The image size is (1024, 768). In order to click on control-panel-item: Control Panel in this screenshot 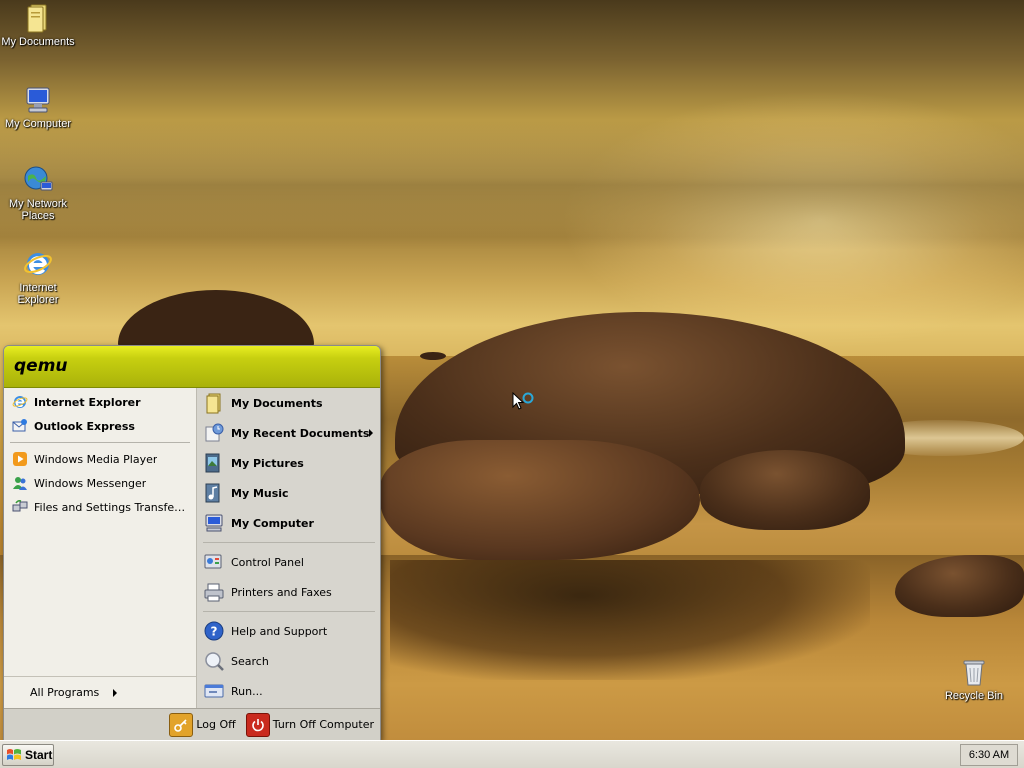, I will do `click(288, 562)`.